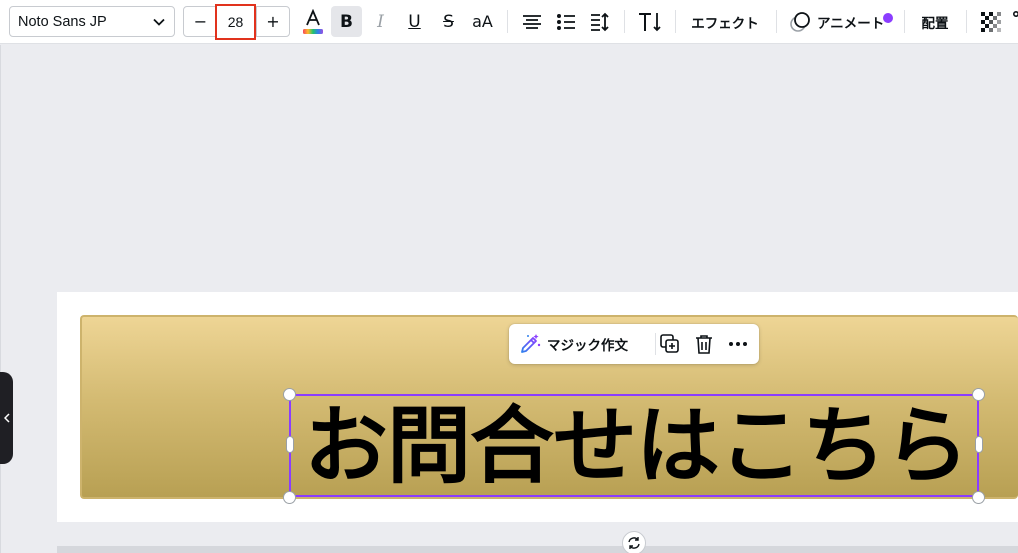 The width and height of the screenshot is (1018, 553). I want to click on text-color-button, so click(312, 21).